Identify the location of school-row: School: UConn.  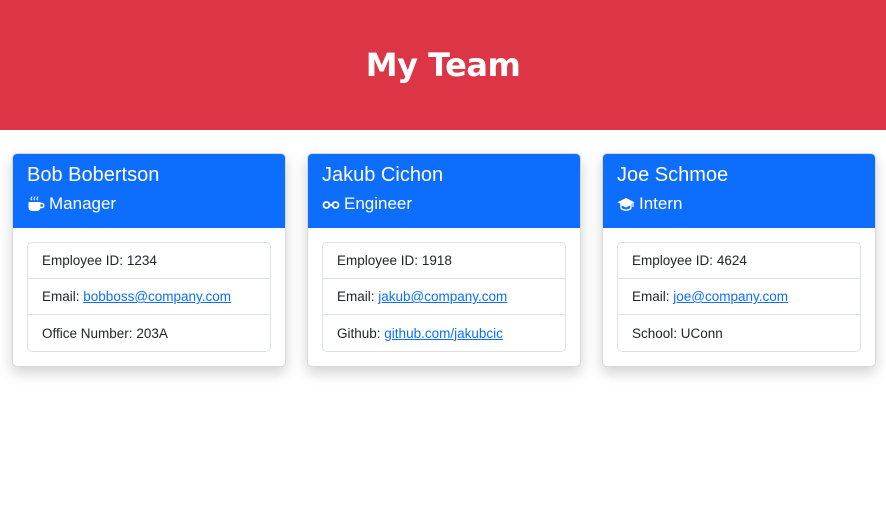
(739, 333).